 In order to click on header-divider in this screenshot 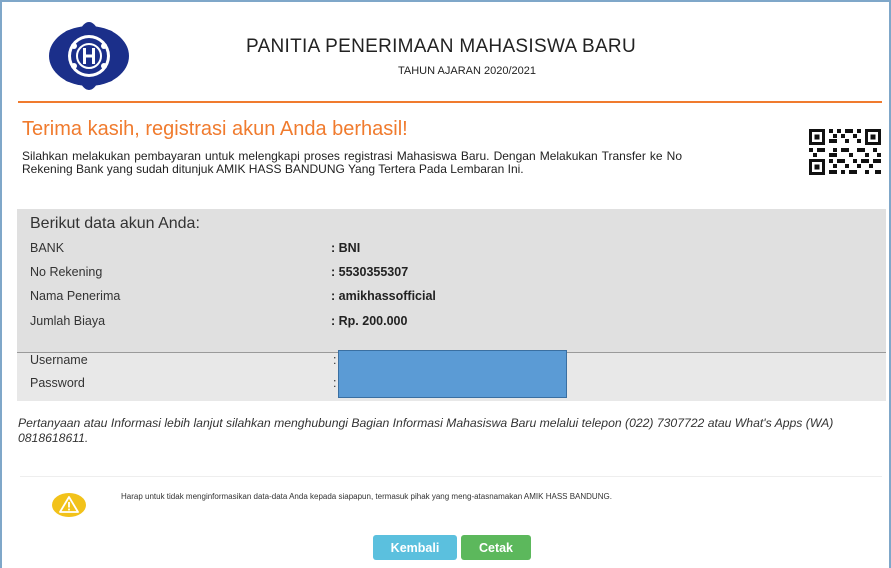, I will do `click(450, 102)`.